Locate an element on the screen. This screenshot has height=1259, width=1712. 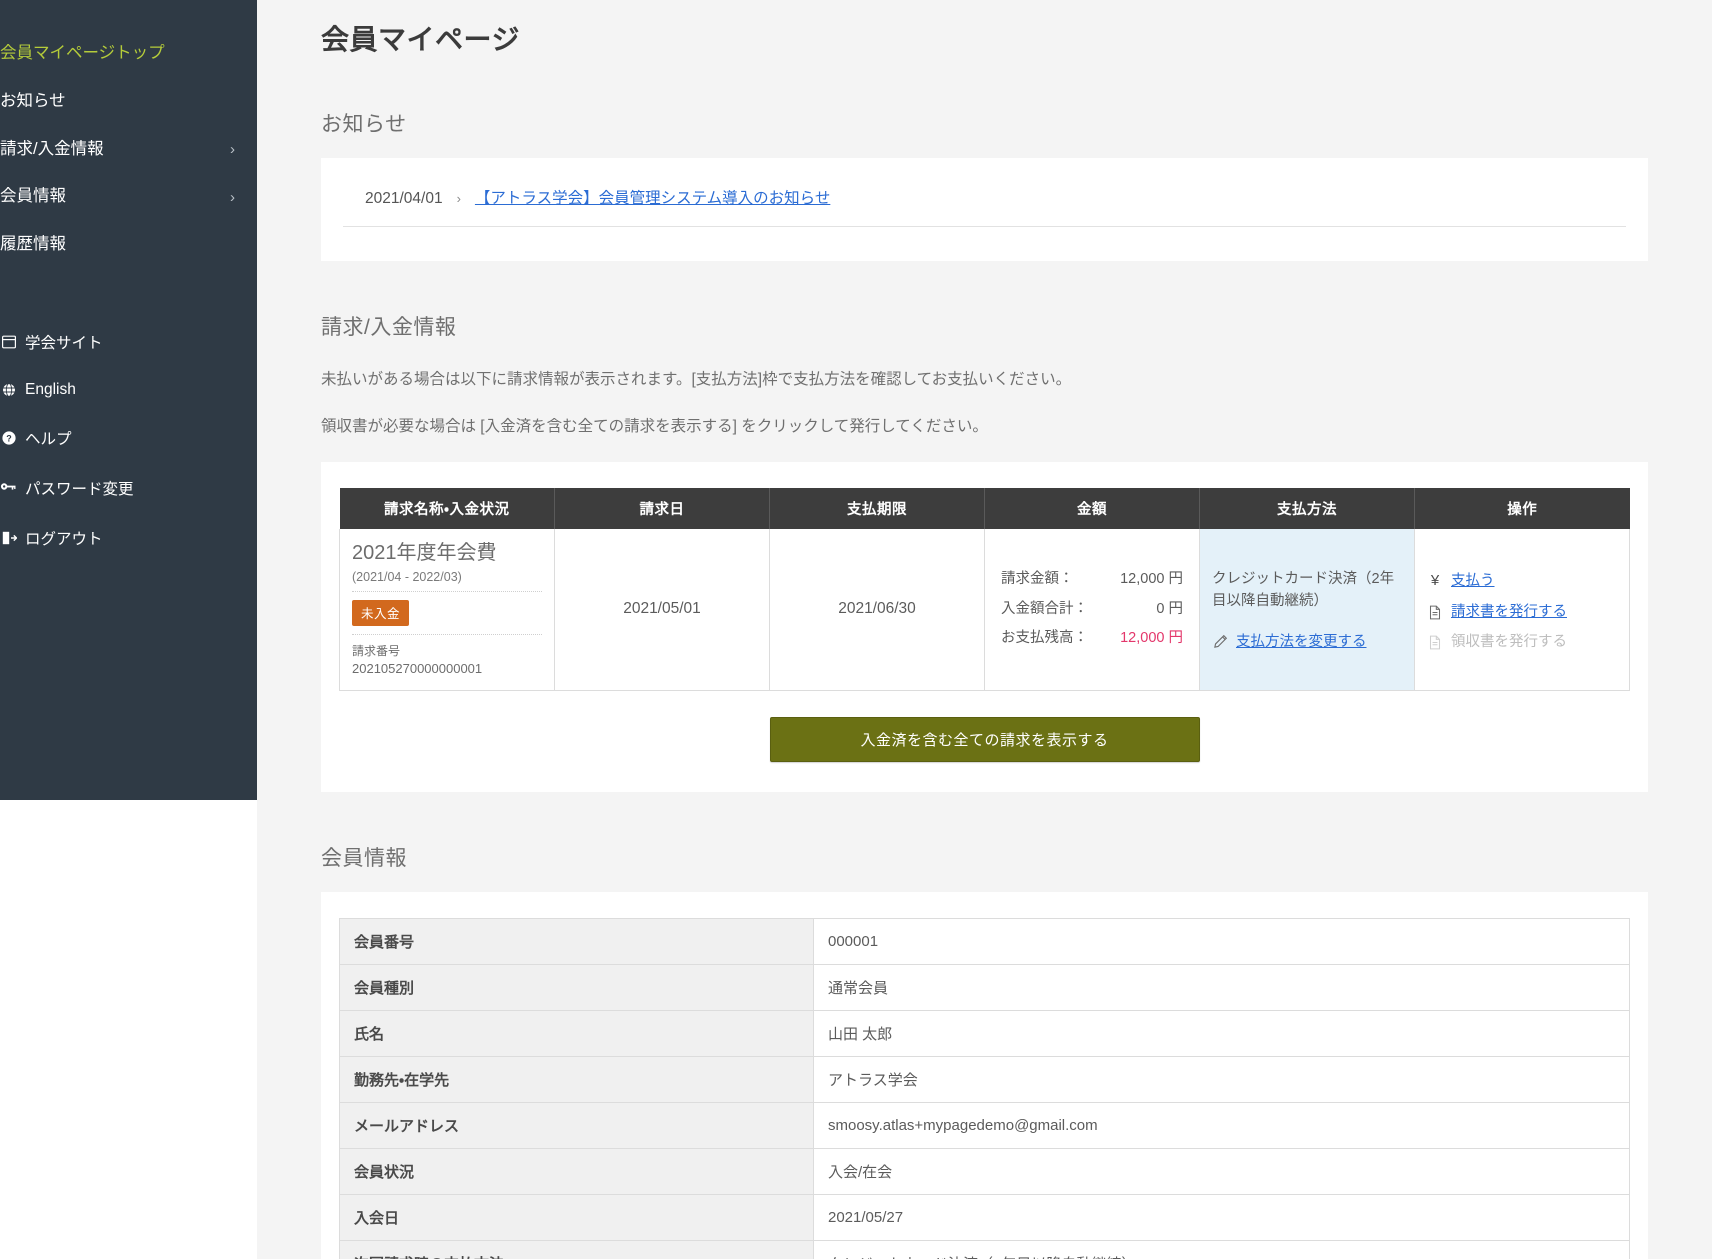
sidebar-nav-list: 会員マイページトップ お知らせ 請求/入金情報 › 会員情報 › 履歴情報 is located at coordinates (128, 149).